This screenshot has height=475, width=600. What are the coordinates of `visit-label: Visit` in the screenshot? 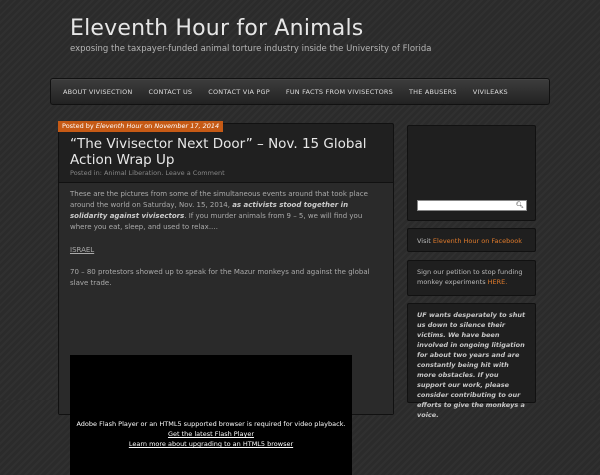 It's located at (425, 241).